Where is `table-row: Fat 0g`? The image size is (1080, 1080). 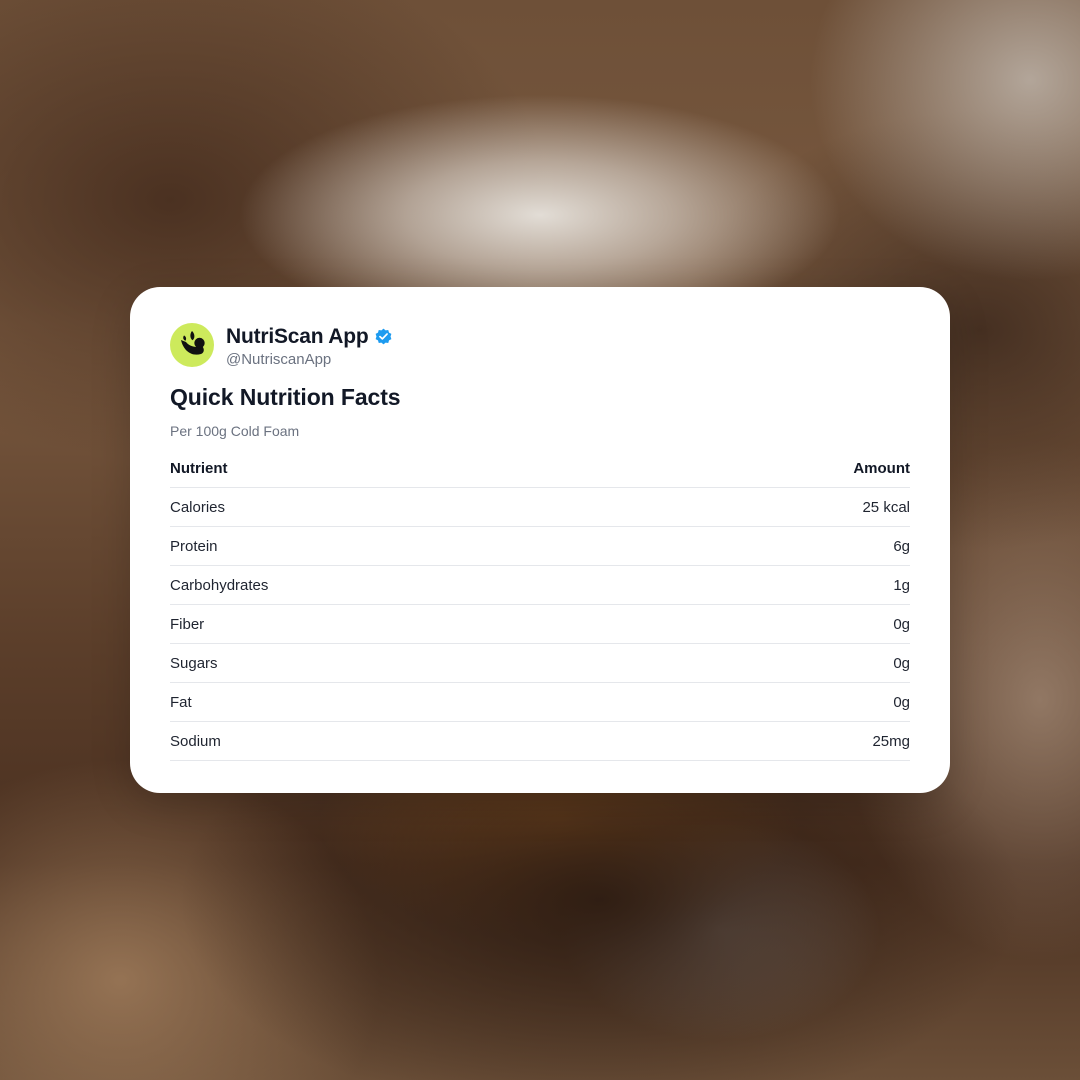 table-row: Fat 0g is located at coordinates (540, 702).